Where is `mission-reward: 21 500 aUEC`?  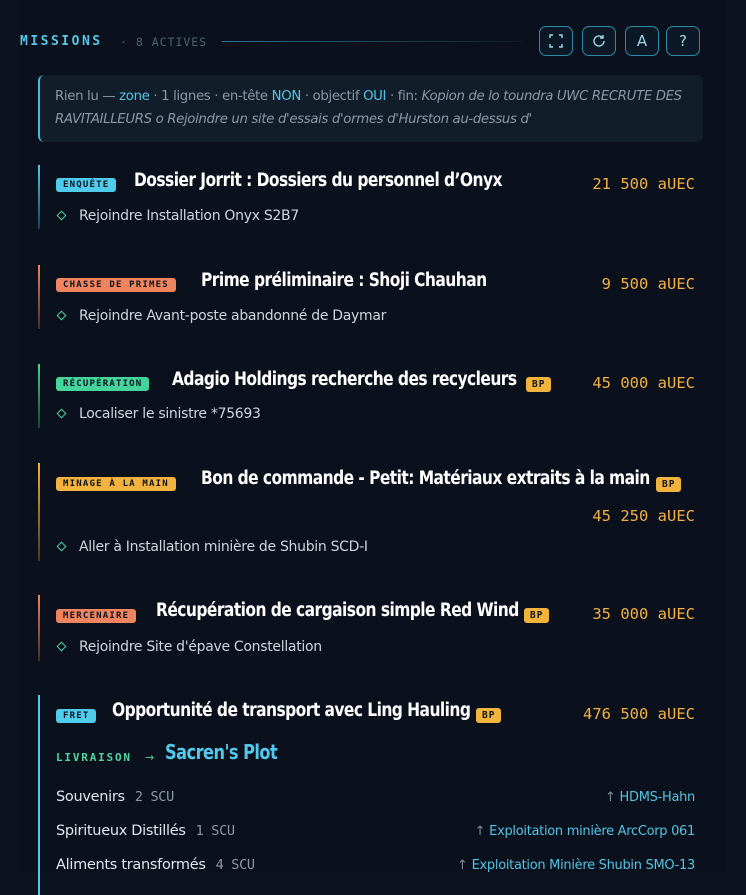
mission-reward: 21 500 aUEC is located at coordinates (643, 184).